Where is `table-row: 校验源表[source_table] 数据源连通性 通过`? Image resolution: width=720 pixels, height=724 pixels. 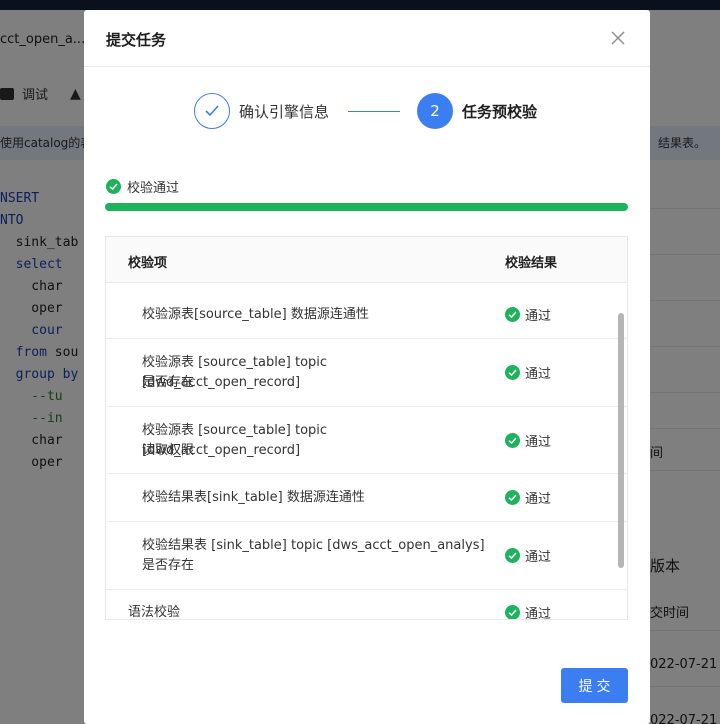 table-row: 校验源表[source_table] 数据源连通性 通过 is located at coordinates (366, 315).